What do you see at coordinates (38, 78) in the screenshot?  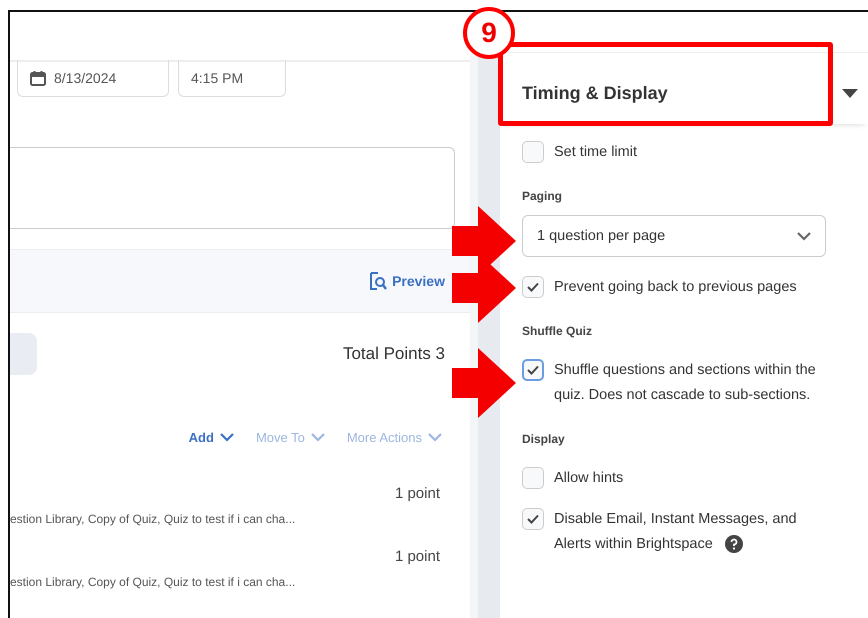 I see `calendar-icon` at bounding box center [38, 78].